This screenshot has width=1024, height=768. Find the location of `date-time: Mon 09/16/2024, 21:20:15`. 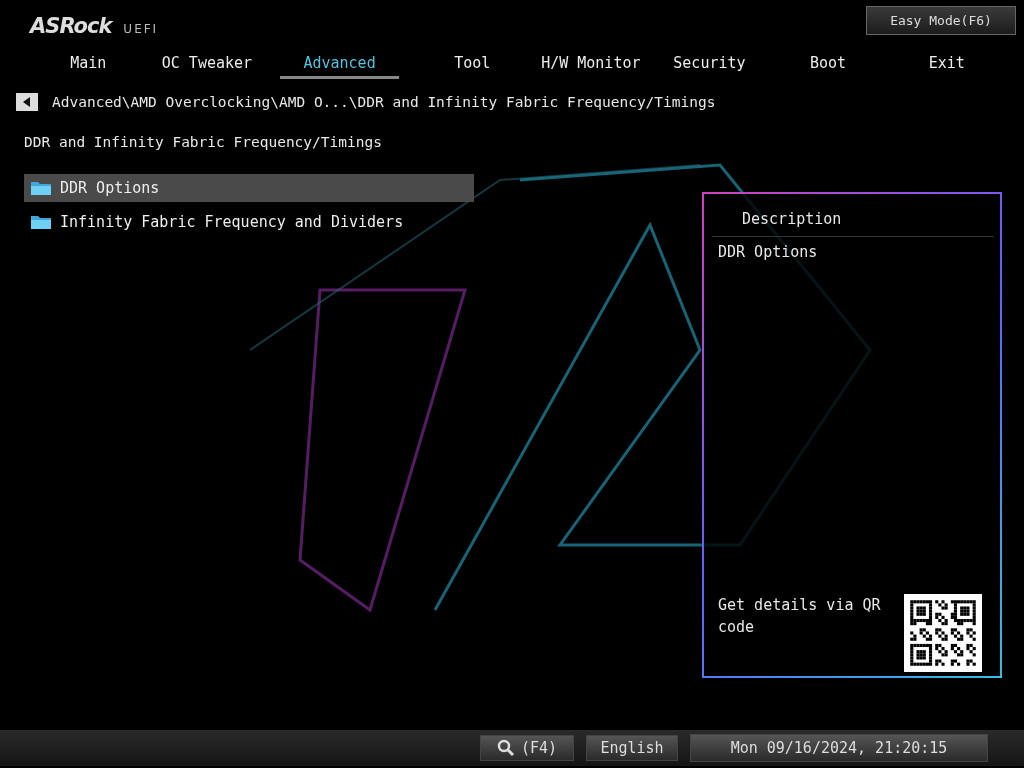

date-time: Mon 09/16/2024, 21:20:15 is located at coordinates (839, 748).